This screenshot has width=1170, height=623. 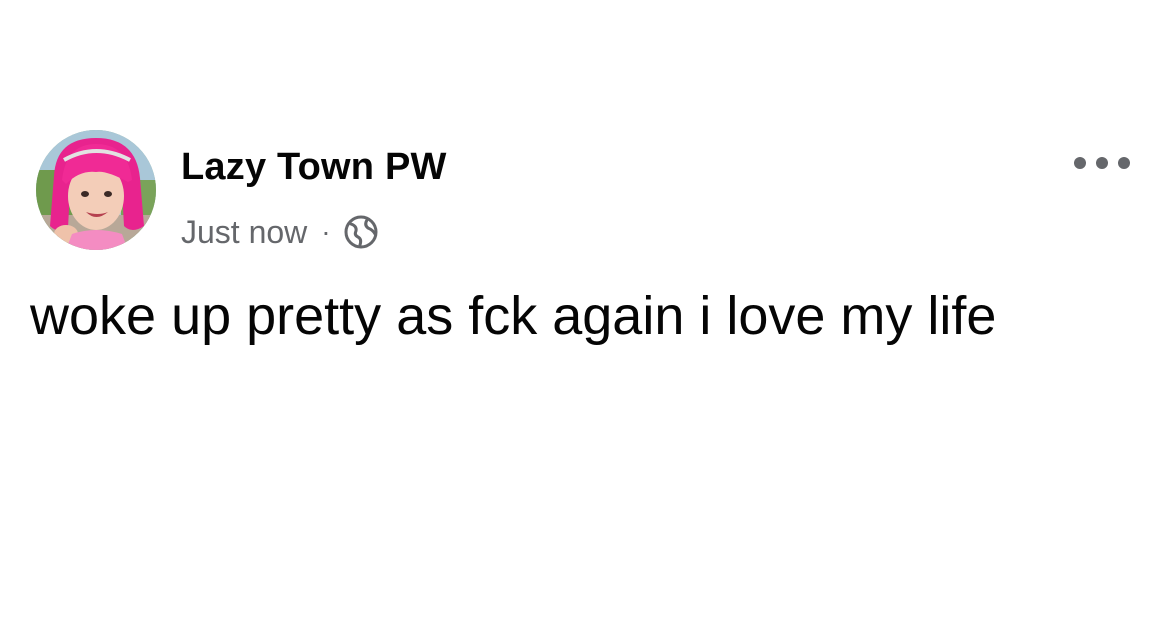 I want to click on avatar, so click(x=96, y=190).